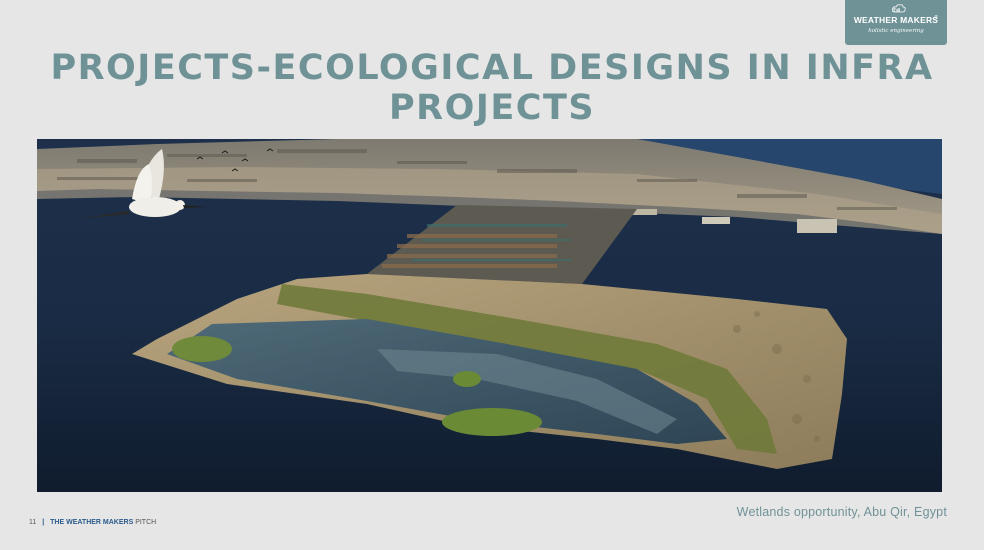  What do you see at coordinates (936, 18) in the screenshot?
I see `logo-registered-mark: ®` at bounding box center [936, 18].